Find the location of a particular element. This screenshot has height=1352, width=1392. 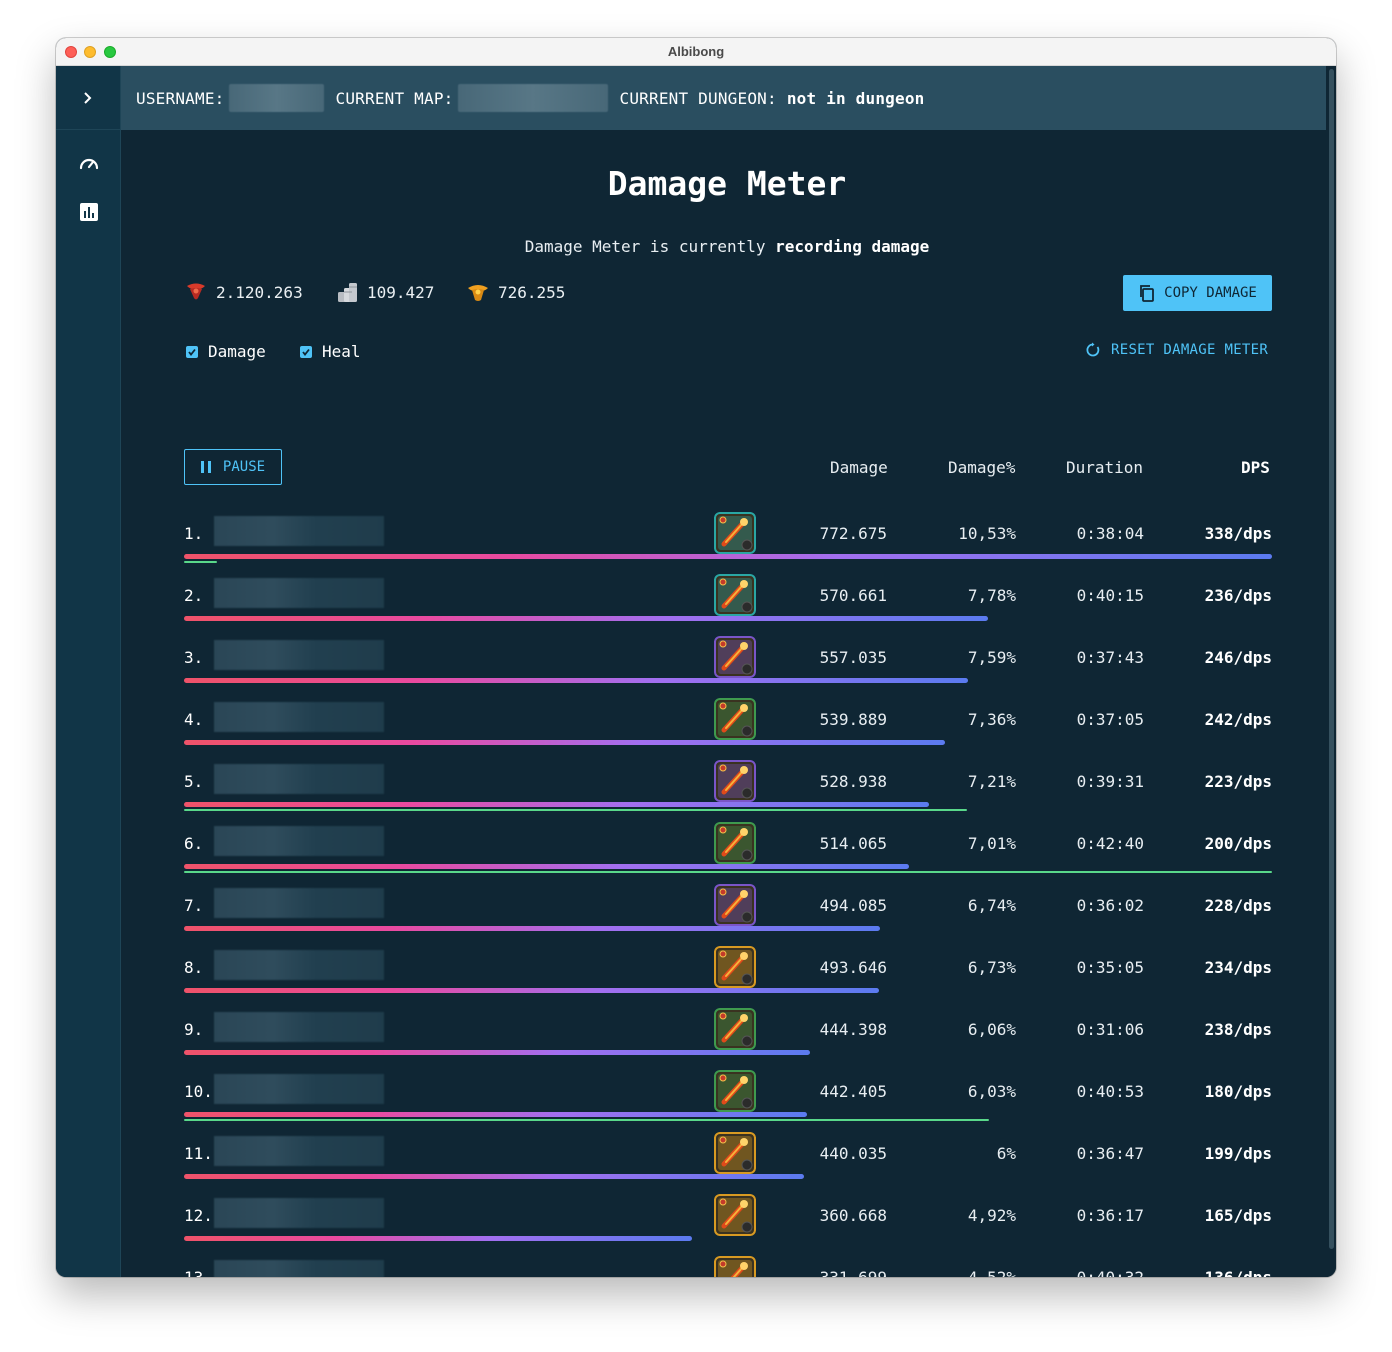

row-rank: 13. is located at coordinates (198, 1272).